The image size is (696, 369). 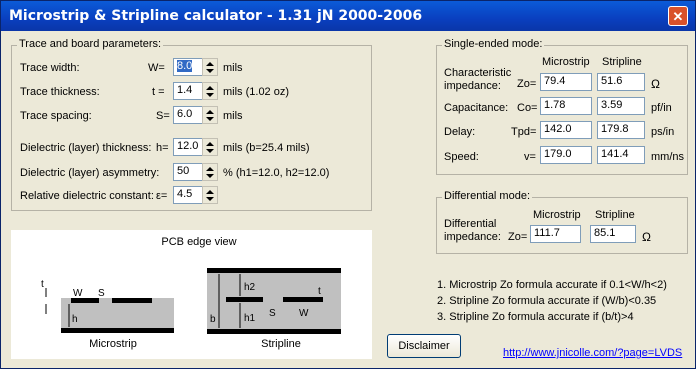 What do you see at coordinates (555, 234) in the screenshot?
I see `diff-zo-microstrip-output: 111.7` at bounding box center [555, 234].